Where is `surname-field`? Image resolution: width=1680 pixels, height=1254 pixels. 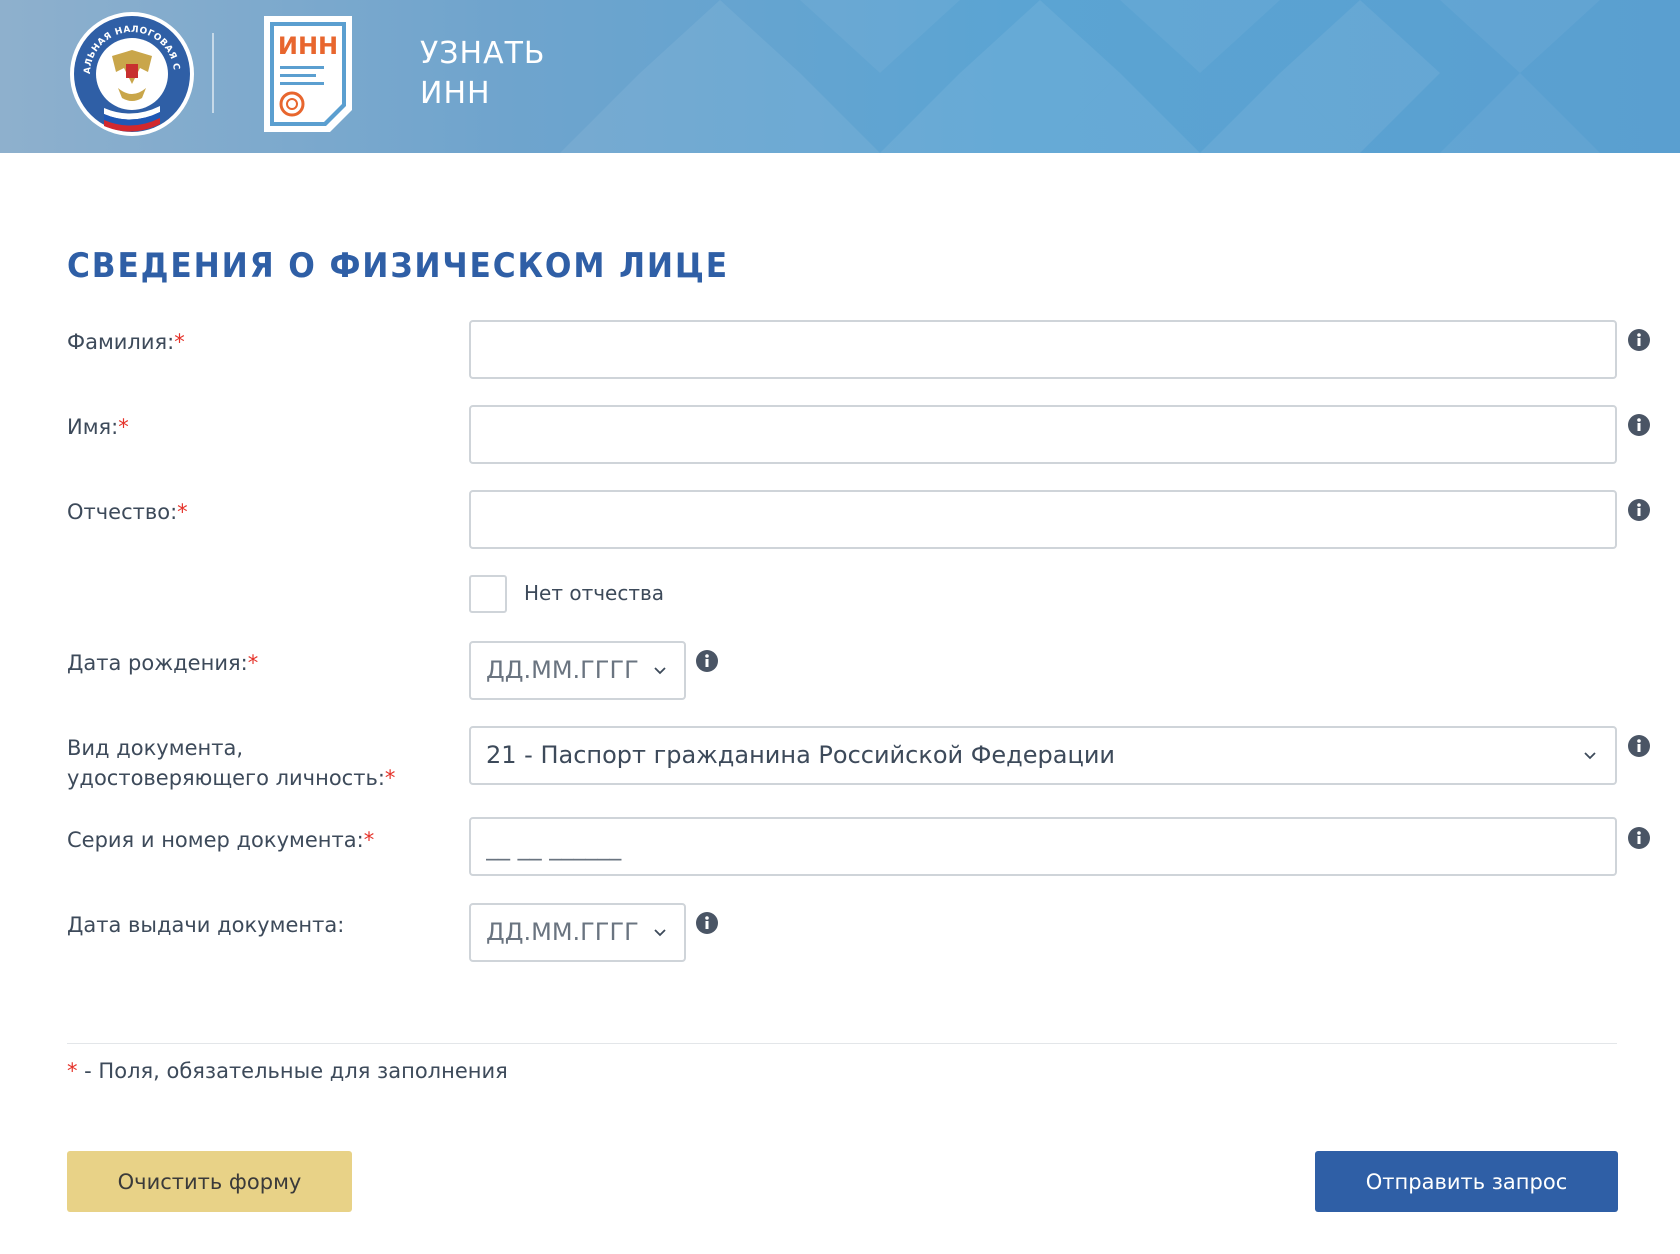 surname-field is located at coordinates (1043, 349).